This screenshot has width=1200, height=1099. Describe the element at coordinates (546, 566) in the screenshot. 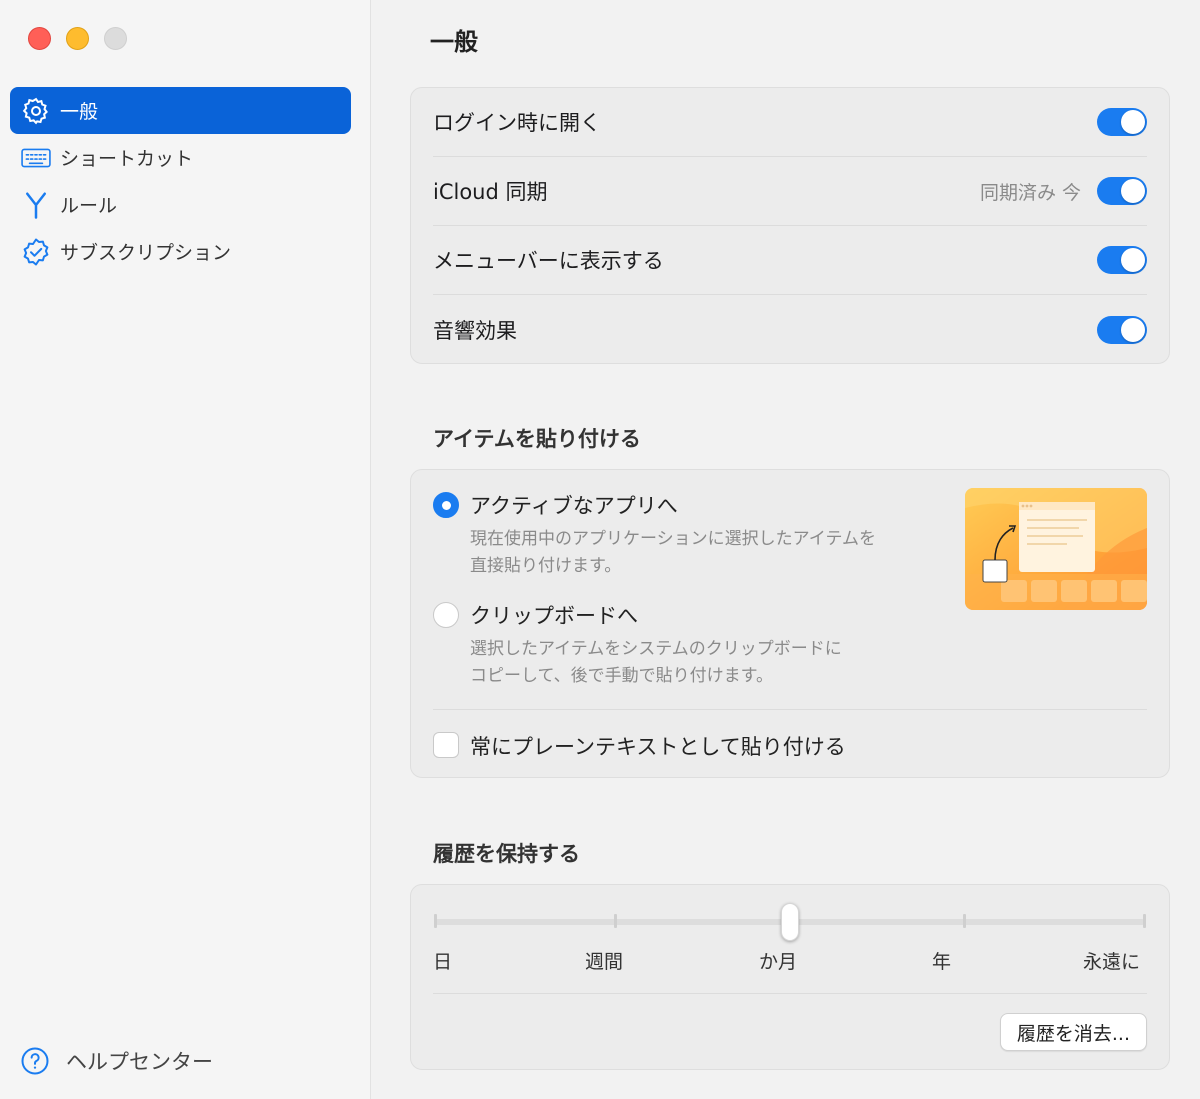

I see `description-line: 直接貼り付けます。` at that location.